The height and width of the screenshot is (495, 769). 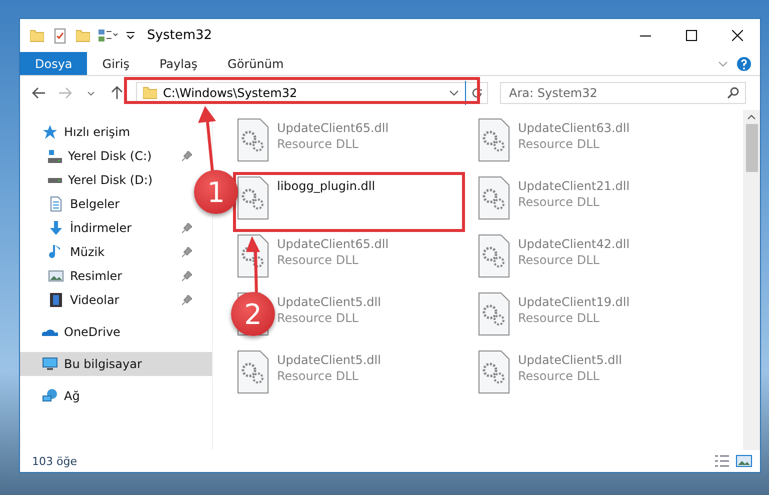 I want to click on address-path: C:\Windows\System32, so click(x=303, y=93).